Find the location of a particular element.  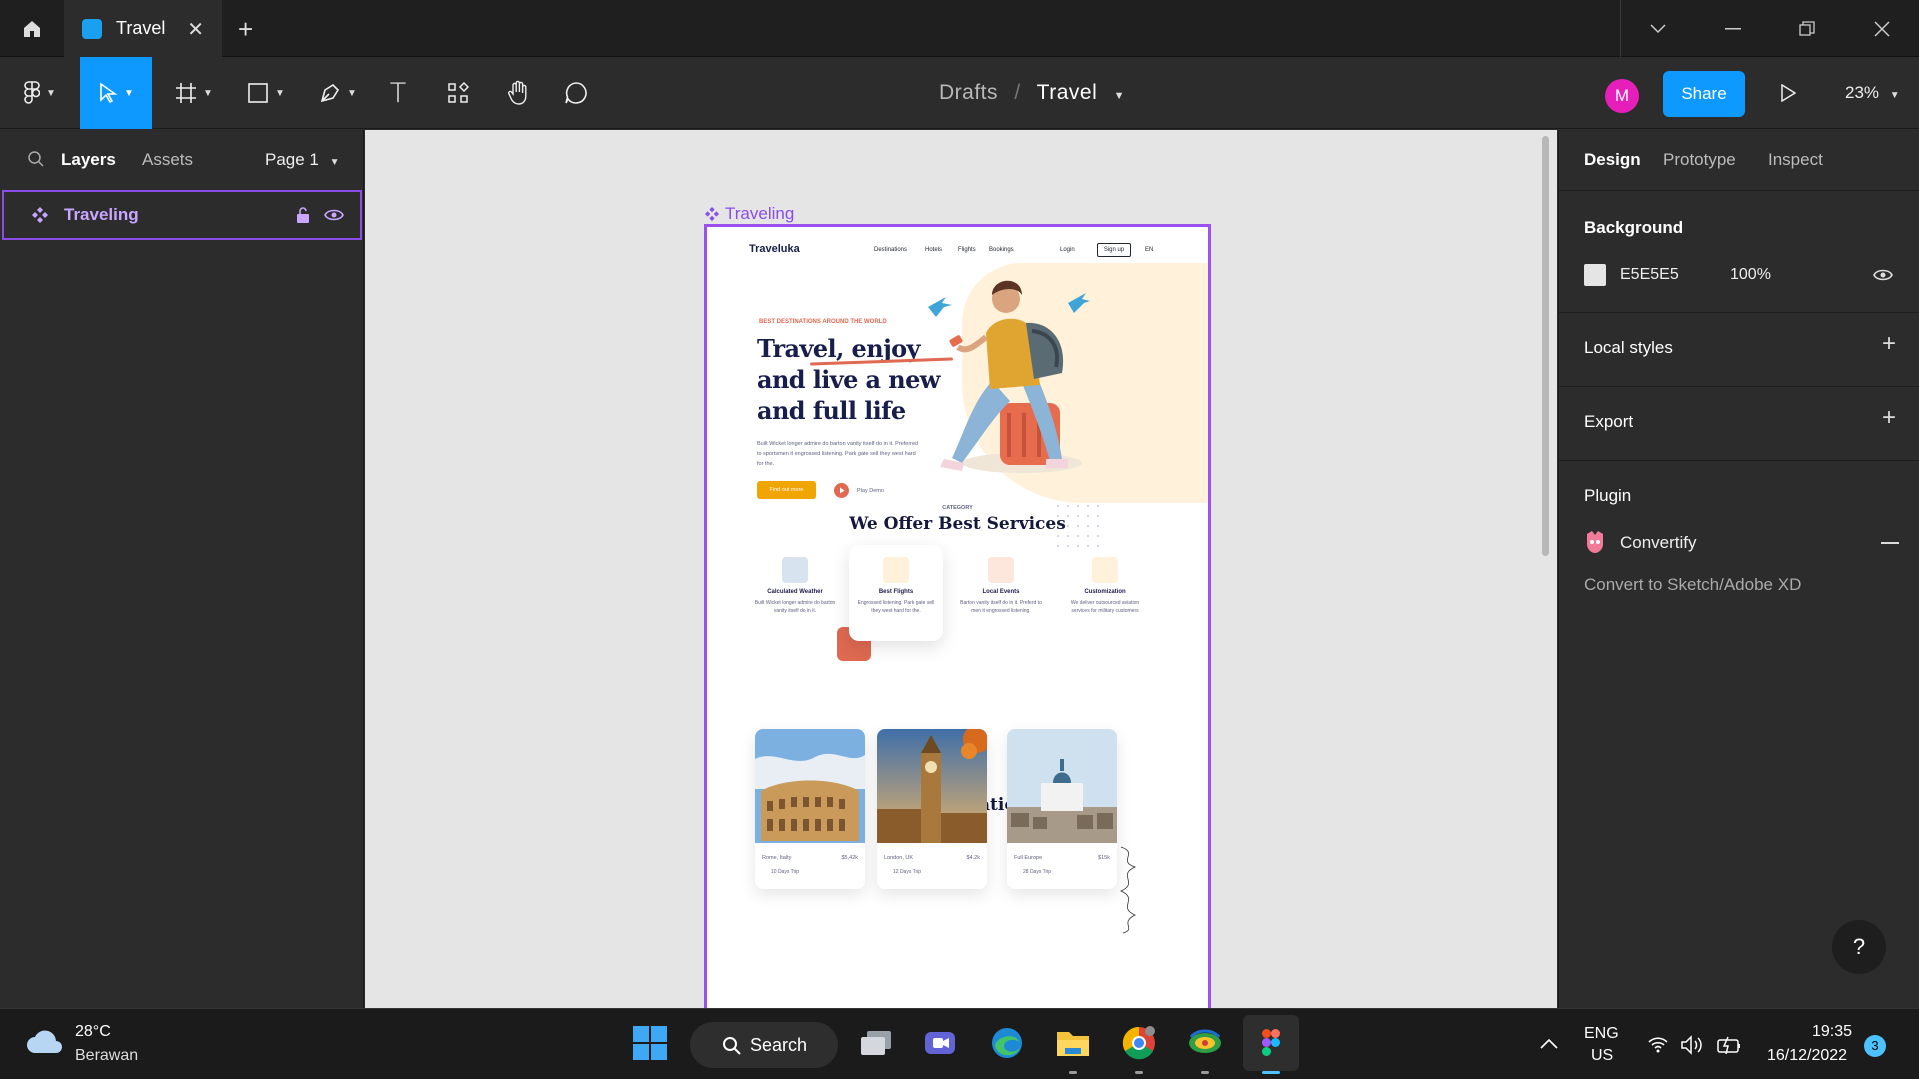

background-opacity-value: 100% is located at coordinates (1750, 275).